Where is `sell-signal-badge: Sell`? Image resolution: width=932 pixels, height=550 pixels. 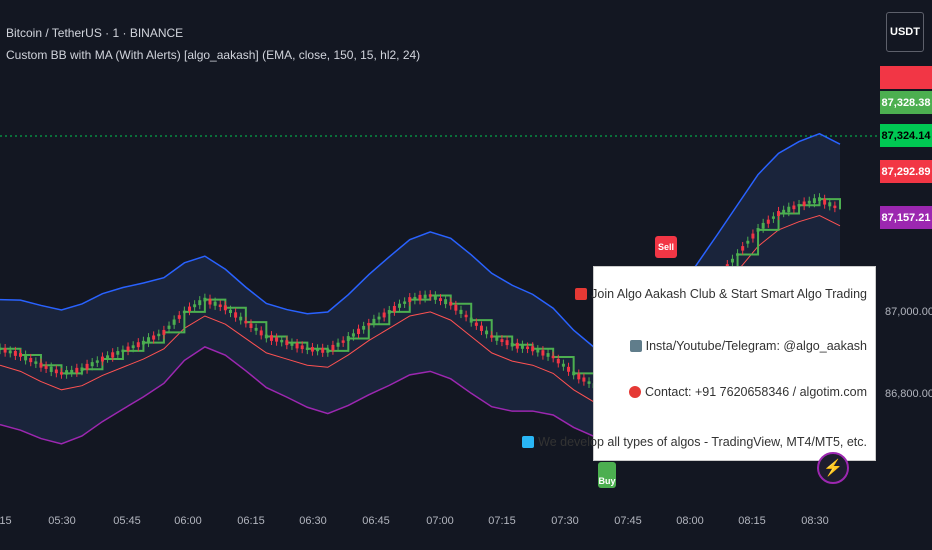
sell-signal-badge: Sell is located at coordinates (666, 247).